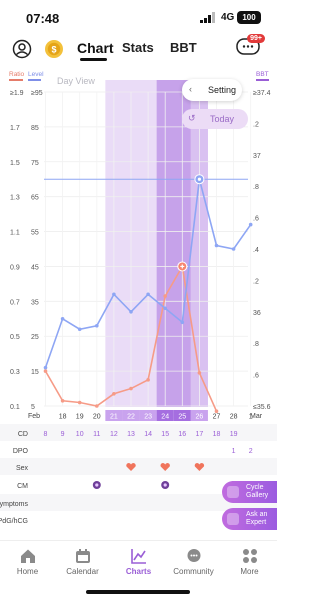 The image size is (320, 600). Describe the element at coordinates (15, 372) in the screenshot. I see `ratio-tick-label: 0.3` at that location.